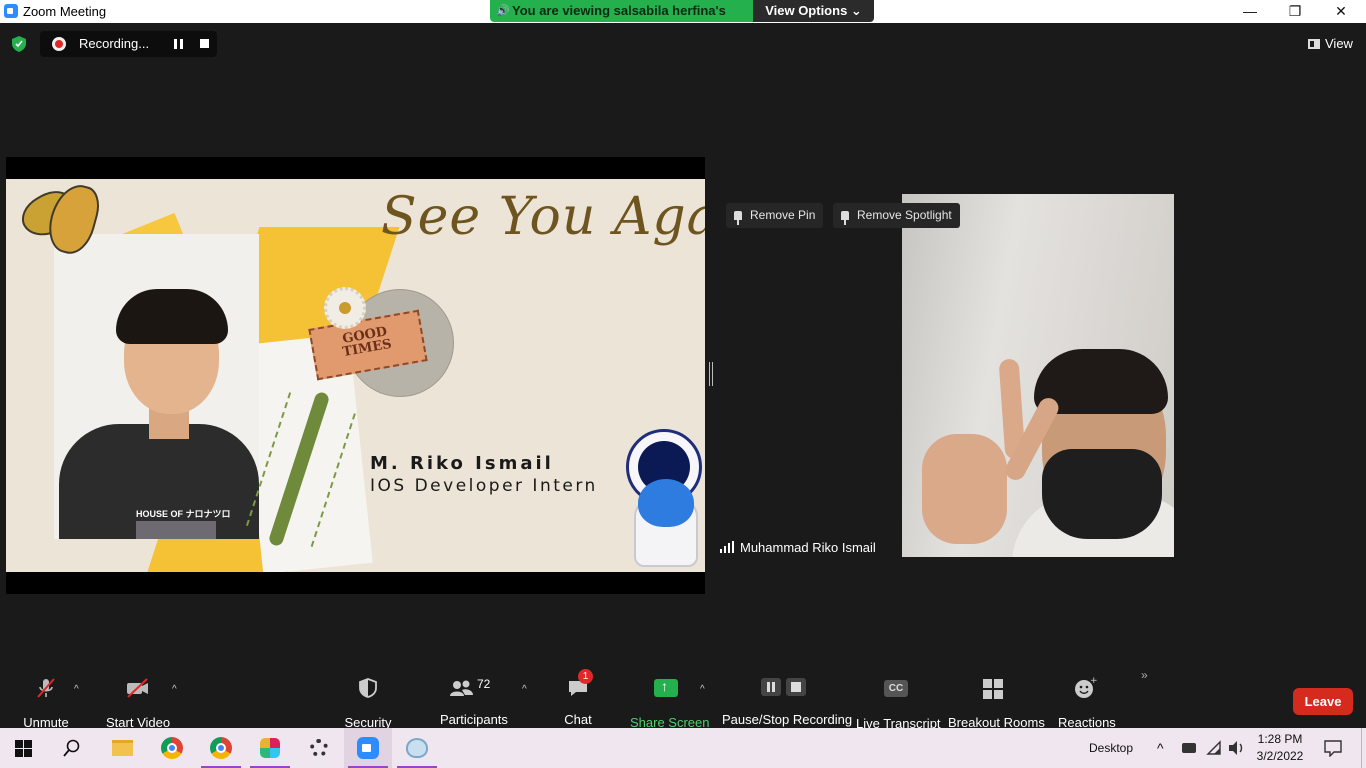 The height and width of the screenshot is (768, 1366). Describe the element at coordinates (176, 530) in the screenshot. I see `shirt-print-graphic` at that location.